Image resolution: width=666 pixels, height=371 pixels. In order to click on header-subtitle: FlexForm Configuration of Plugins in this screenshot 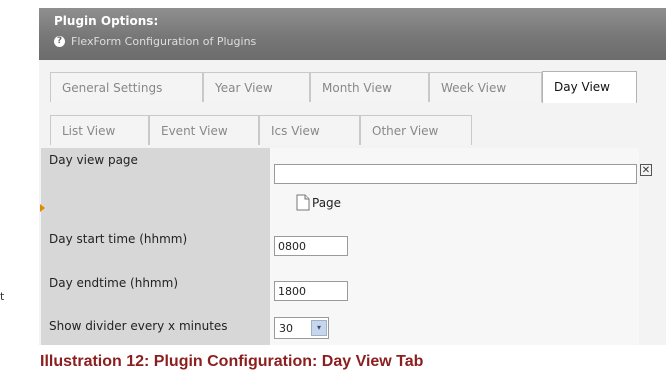, I will do `click(164, 41)`.